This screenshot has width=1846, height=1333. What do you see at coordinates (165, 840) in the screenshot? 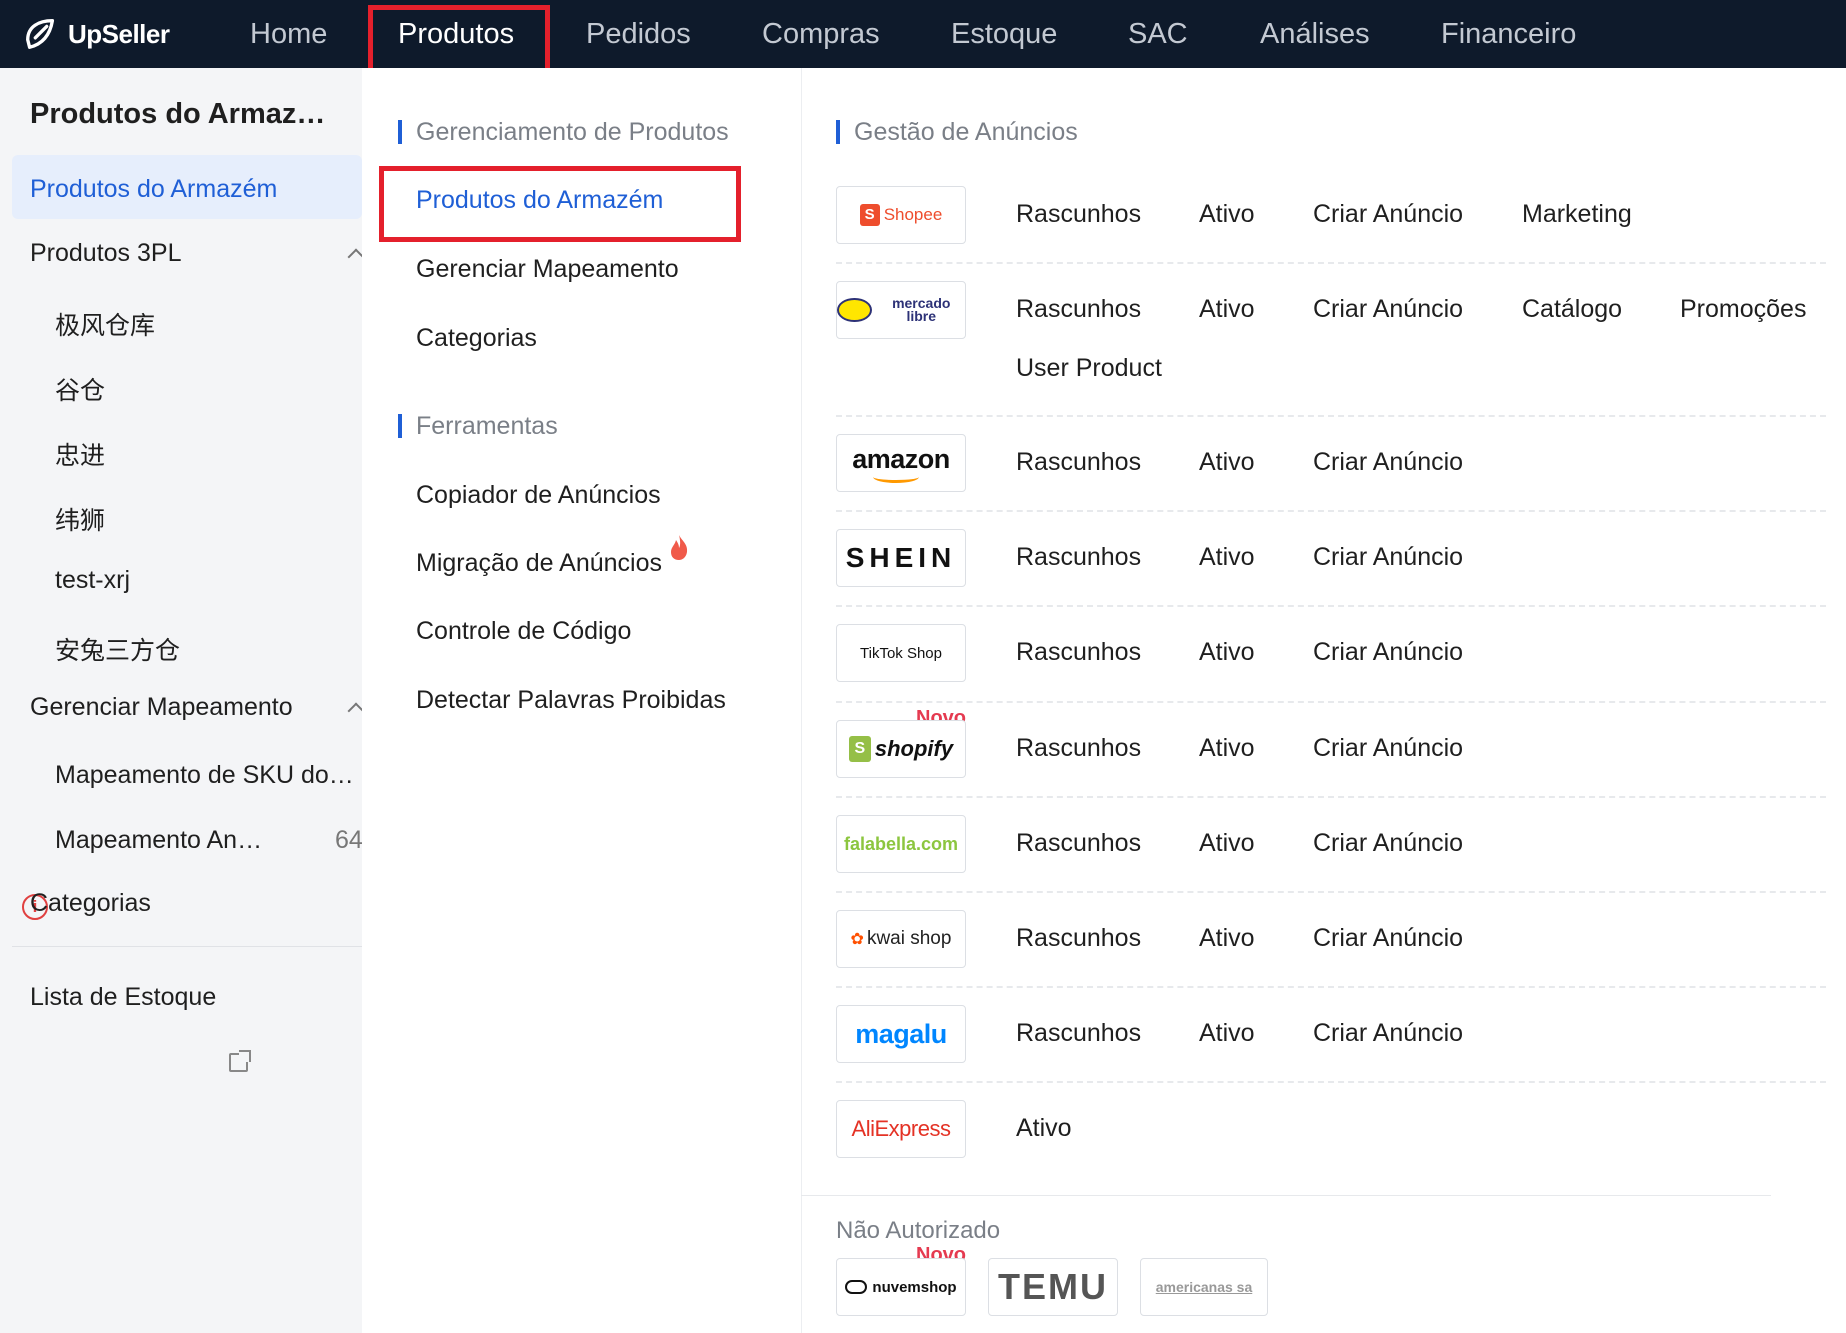
I see `sidebar-item-mapeamento-anormal: Mapeamento Anormal` at bounding box center [165, 840].